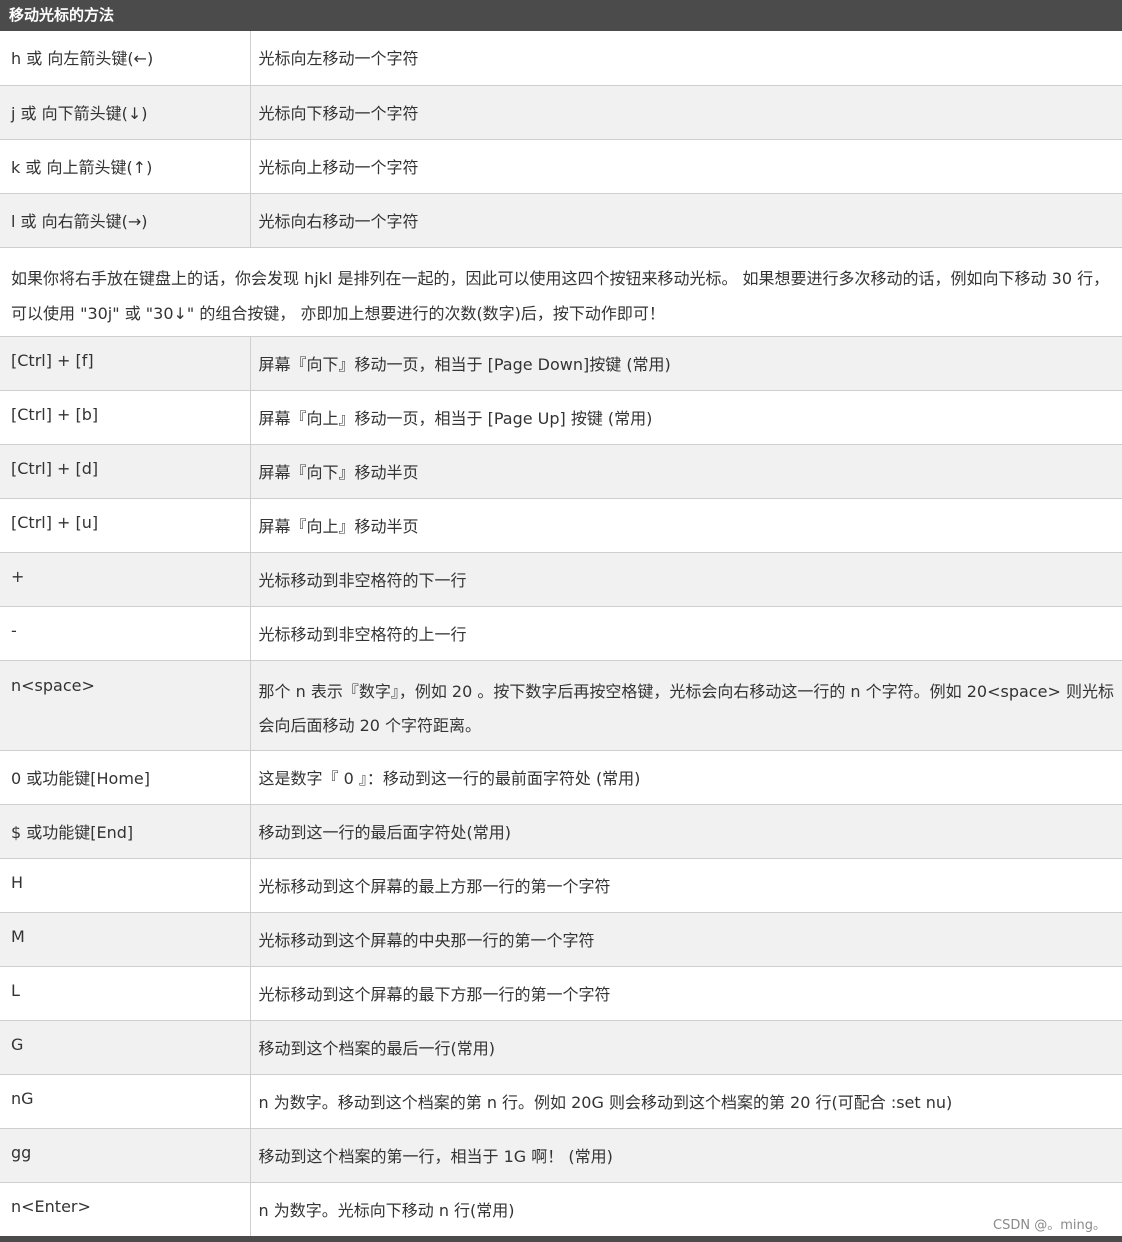 Image resolution: width=1122 pixels, height=1242 pixels. I want to click on table-row: gg 移动到这个档案的第一行，相当于 1G 啊！ (常用), so click(561, 1155).